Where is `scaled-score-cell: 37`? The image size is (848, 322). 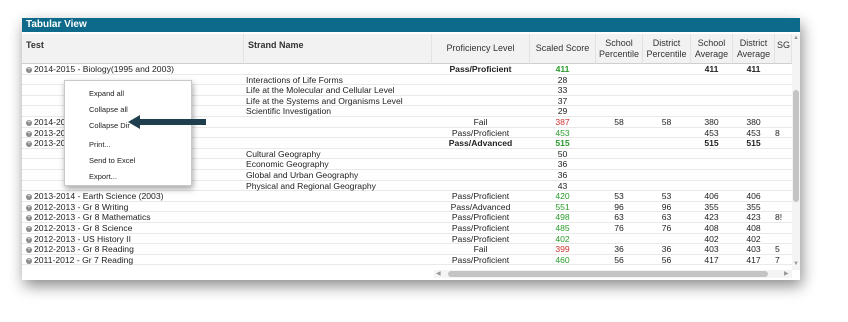 scaled-score-cell: 37 is located at coordinates (562, 101).